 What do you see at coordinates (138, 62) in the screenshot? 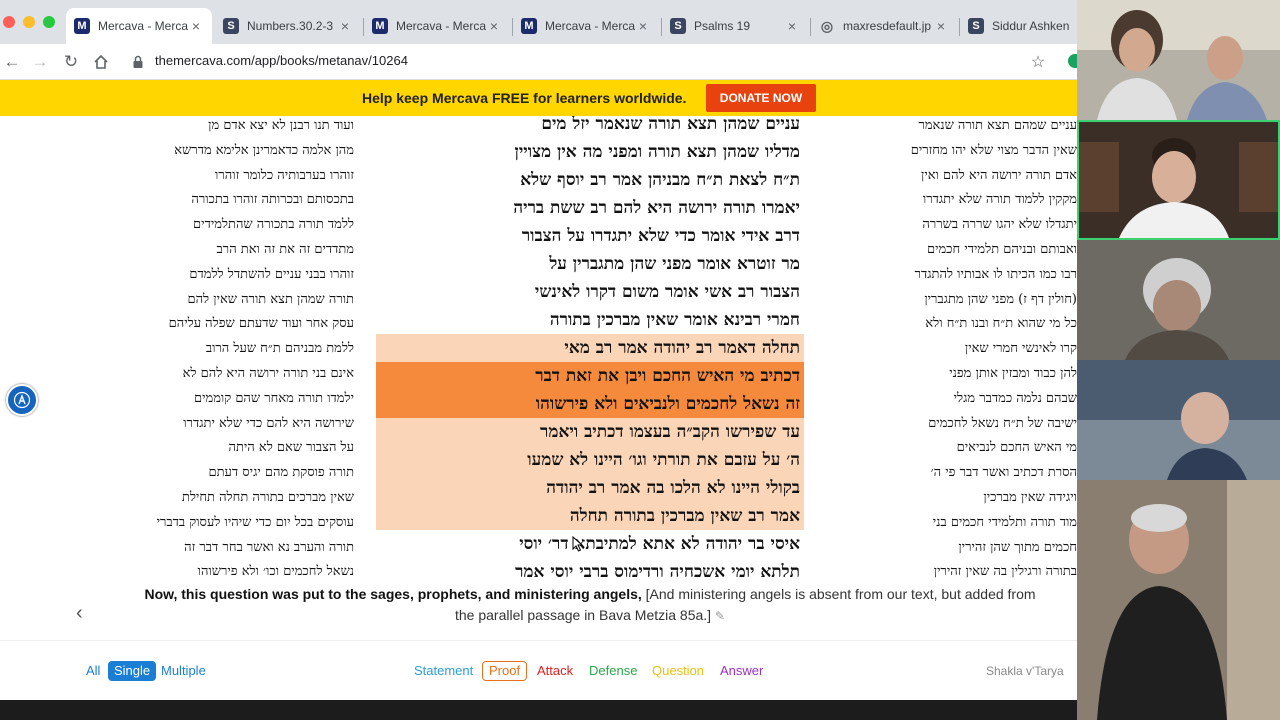
I see `lock-icon` at bounding box center [138, 62].